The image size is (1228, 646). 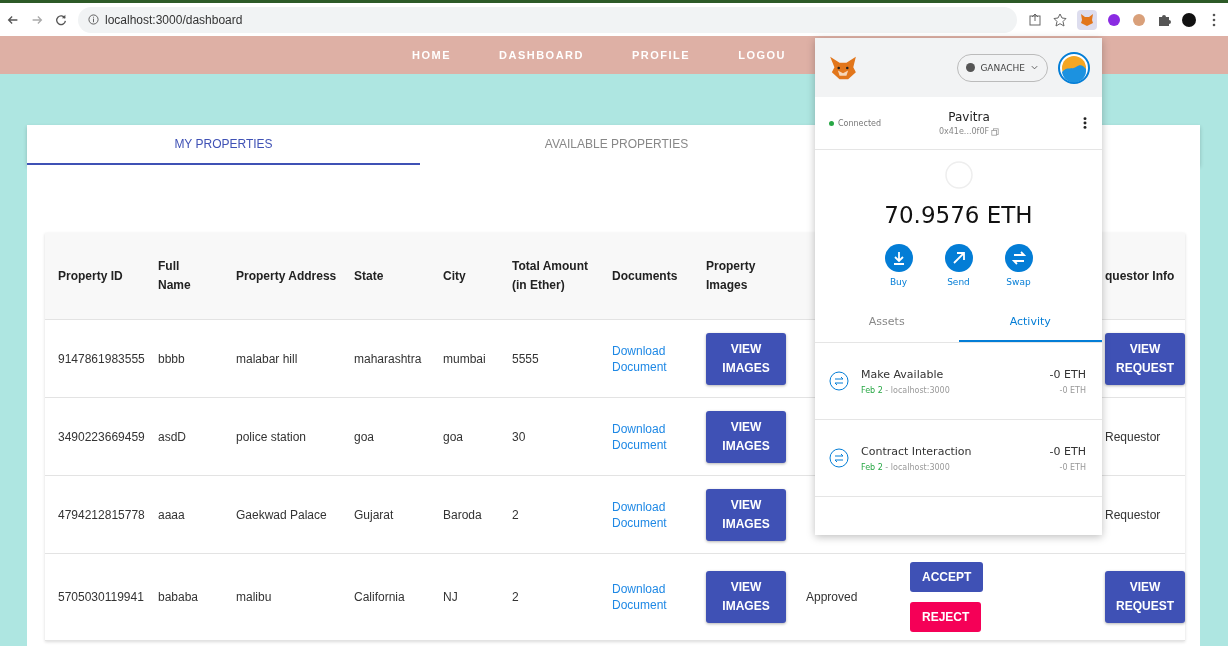 What do you see at coordinates (175, 276) in the screenshot?
I see `column-header: Full Name` at bounding box center [175, 276].